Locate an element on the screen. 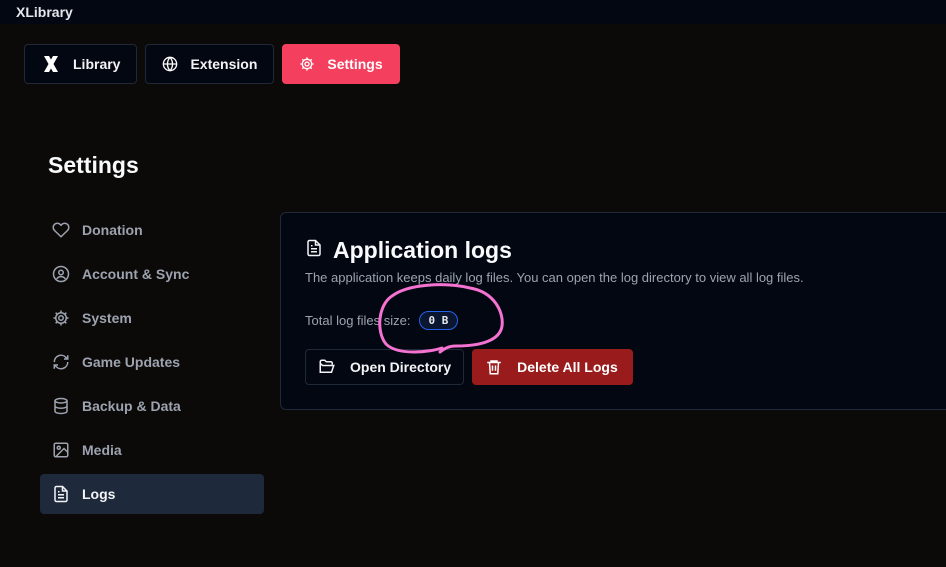 The width and height of the screenshot is (946, 567). sidebar-item-label: Donation is located at coordinates (112, 230).